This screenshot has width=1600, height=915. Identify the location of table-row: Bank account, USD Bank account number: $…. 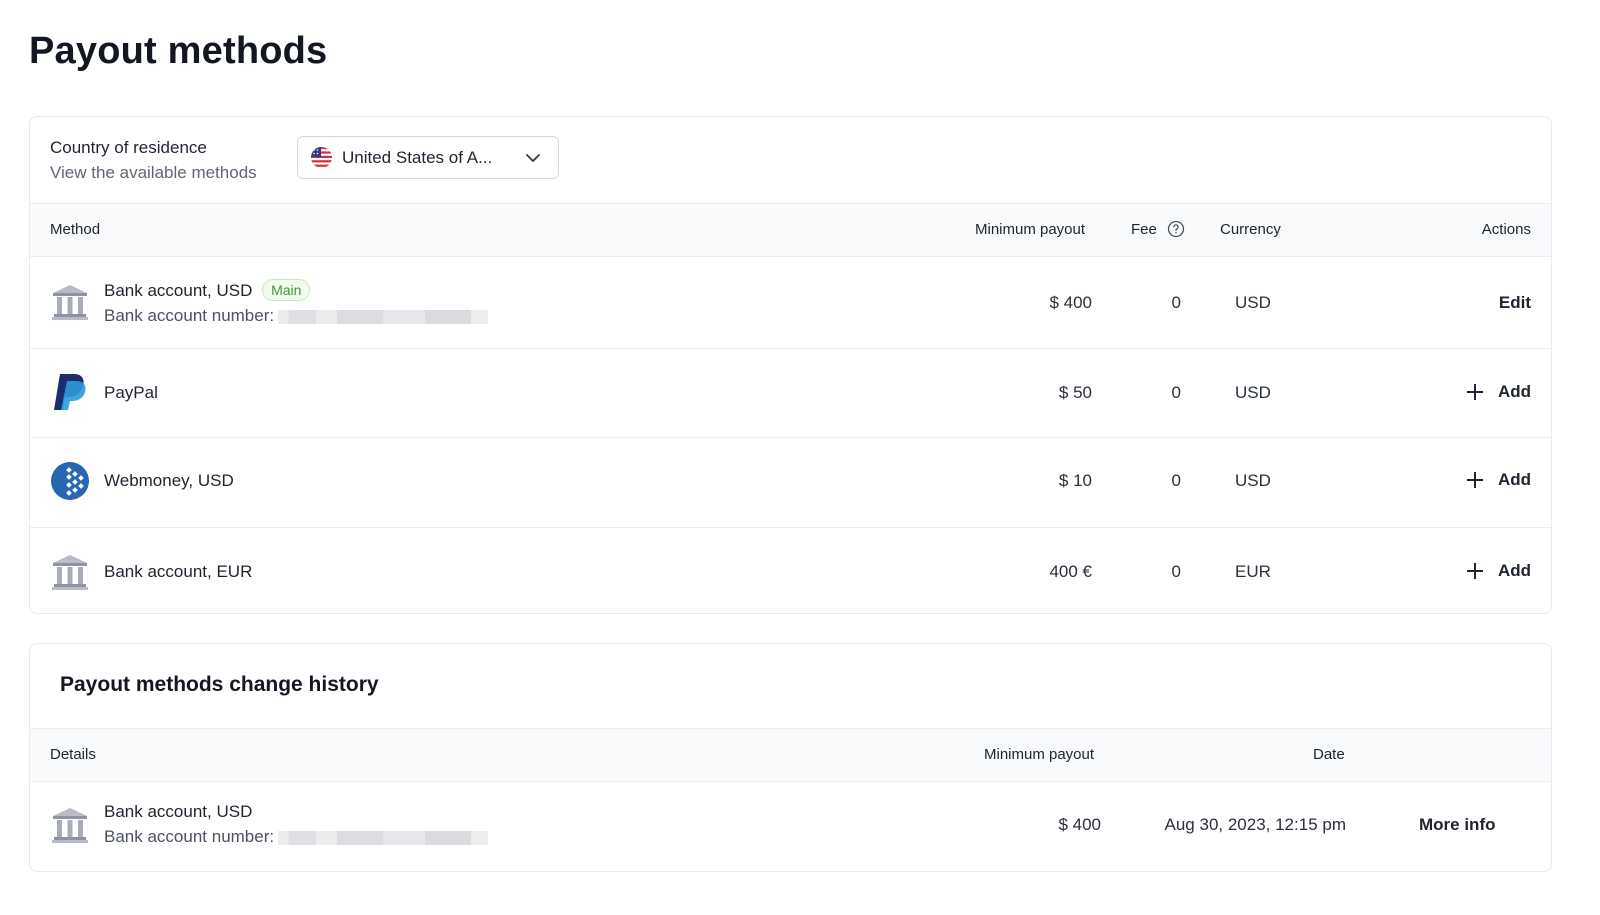
(790, 826).